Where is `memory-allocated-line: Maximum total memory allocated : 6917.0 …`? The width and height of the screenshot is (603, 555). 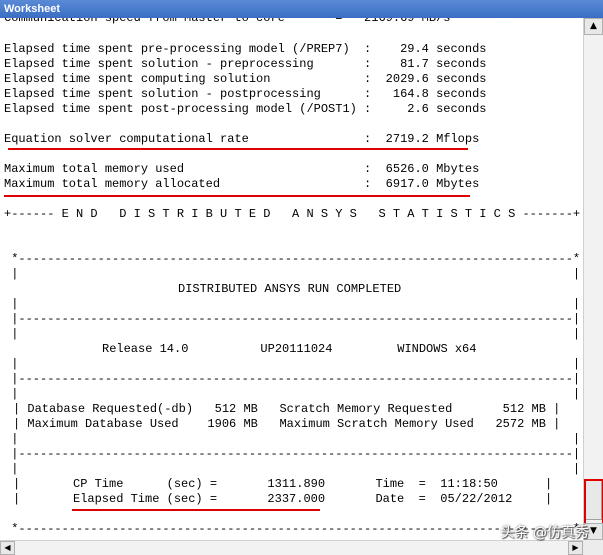
memory-allocated-line: Maximum total memory allocated : 6917.0 … is located at coordinates (242, 184).